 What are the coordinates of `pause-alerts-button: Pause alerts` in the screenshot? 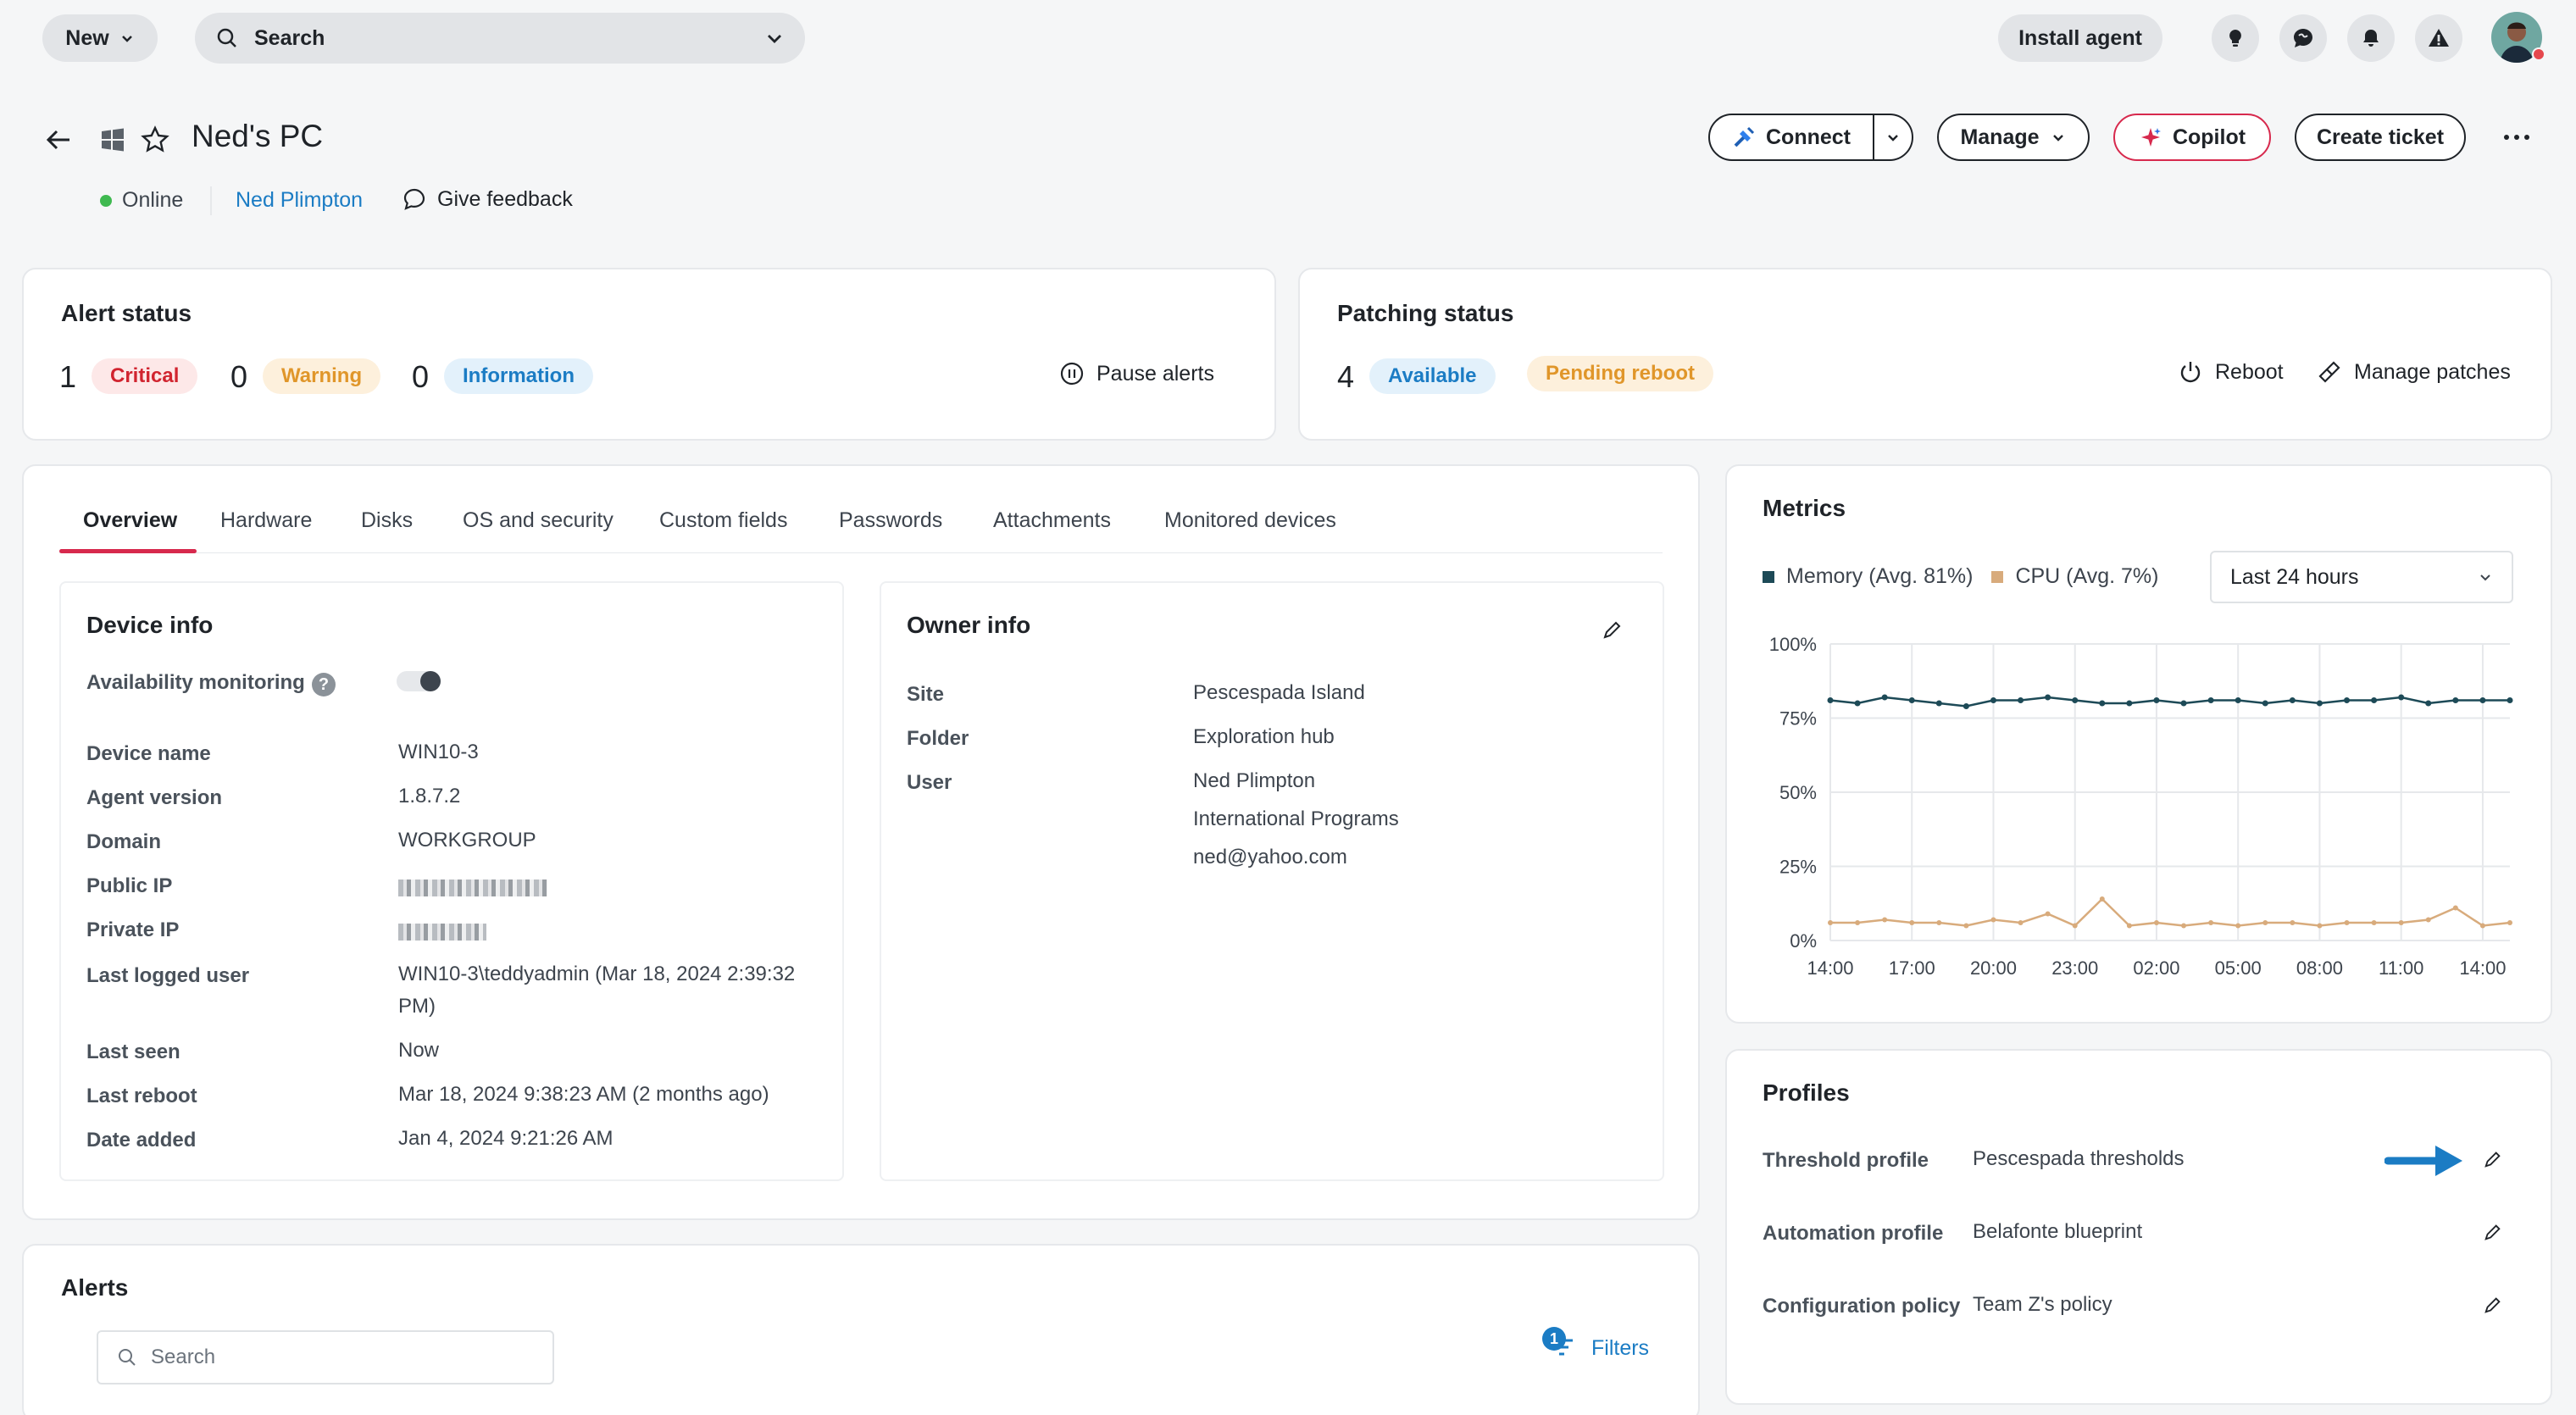 It's located at (1136, 373).